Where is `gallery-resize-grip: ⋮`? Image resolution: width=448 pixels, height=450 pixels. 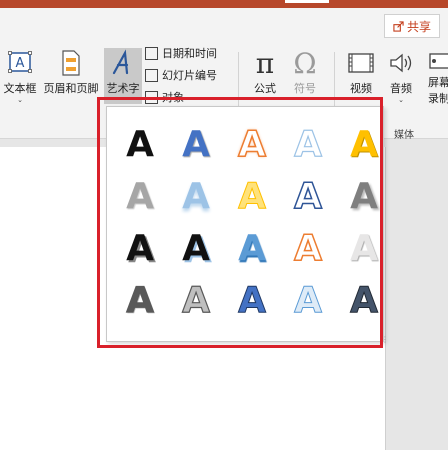
gallery-resize-grip: ⋮ is located at coordinates (385, 339).